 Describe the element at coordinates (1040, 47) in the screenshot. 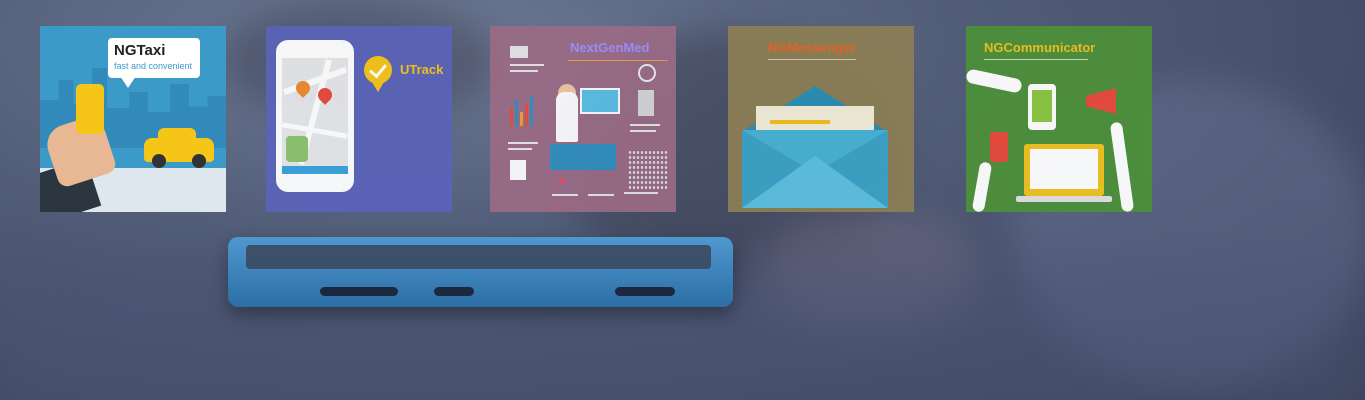

I see `app-title: NGCommunicator` at that location.